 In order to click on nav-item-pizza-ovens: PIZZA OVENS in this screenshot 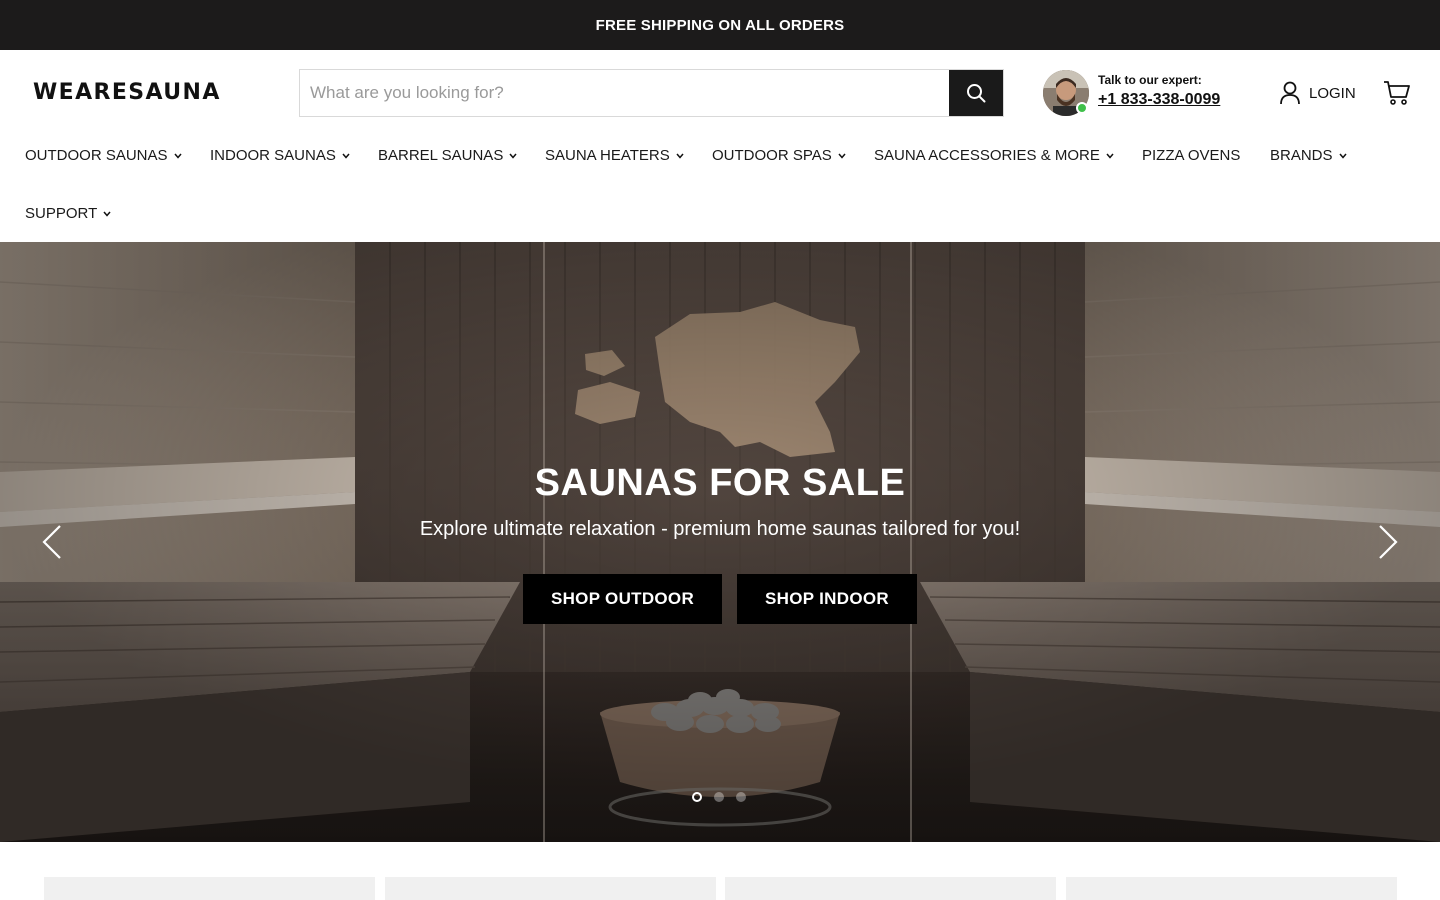, I will do `click(1191, 155)`.